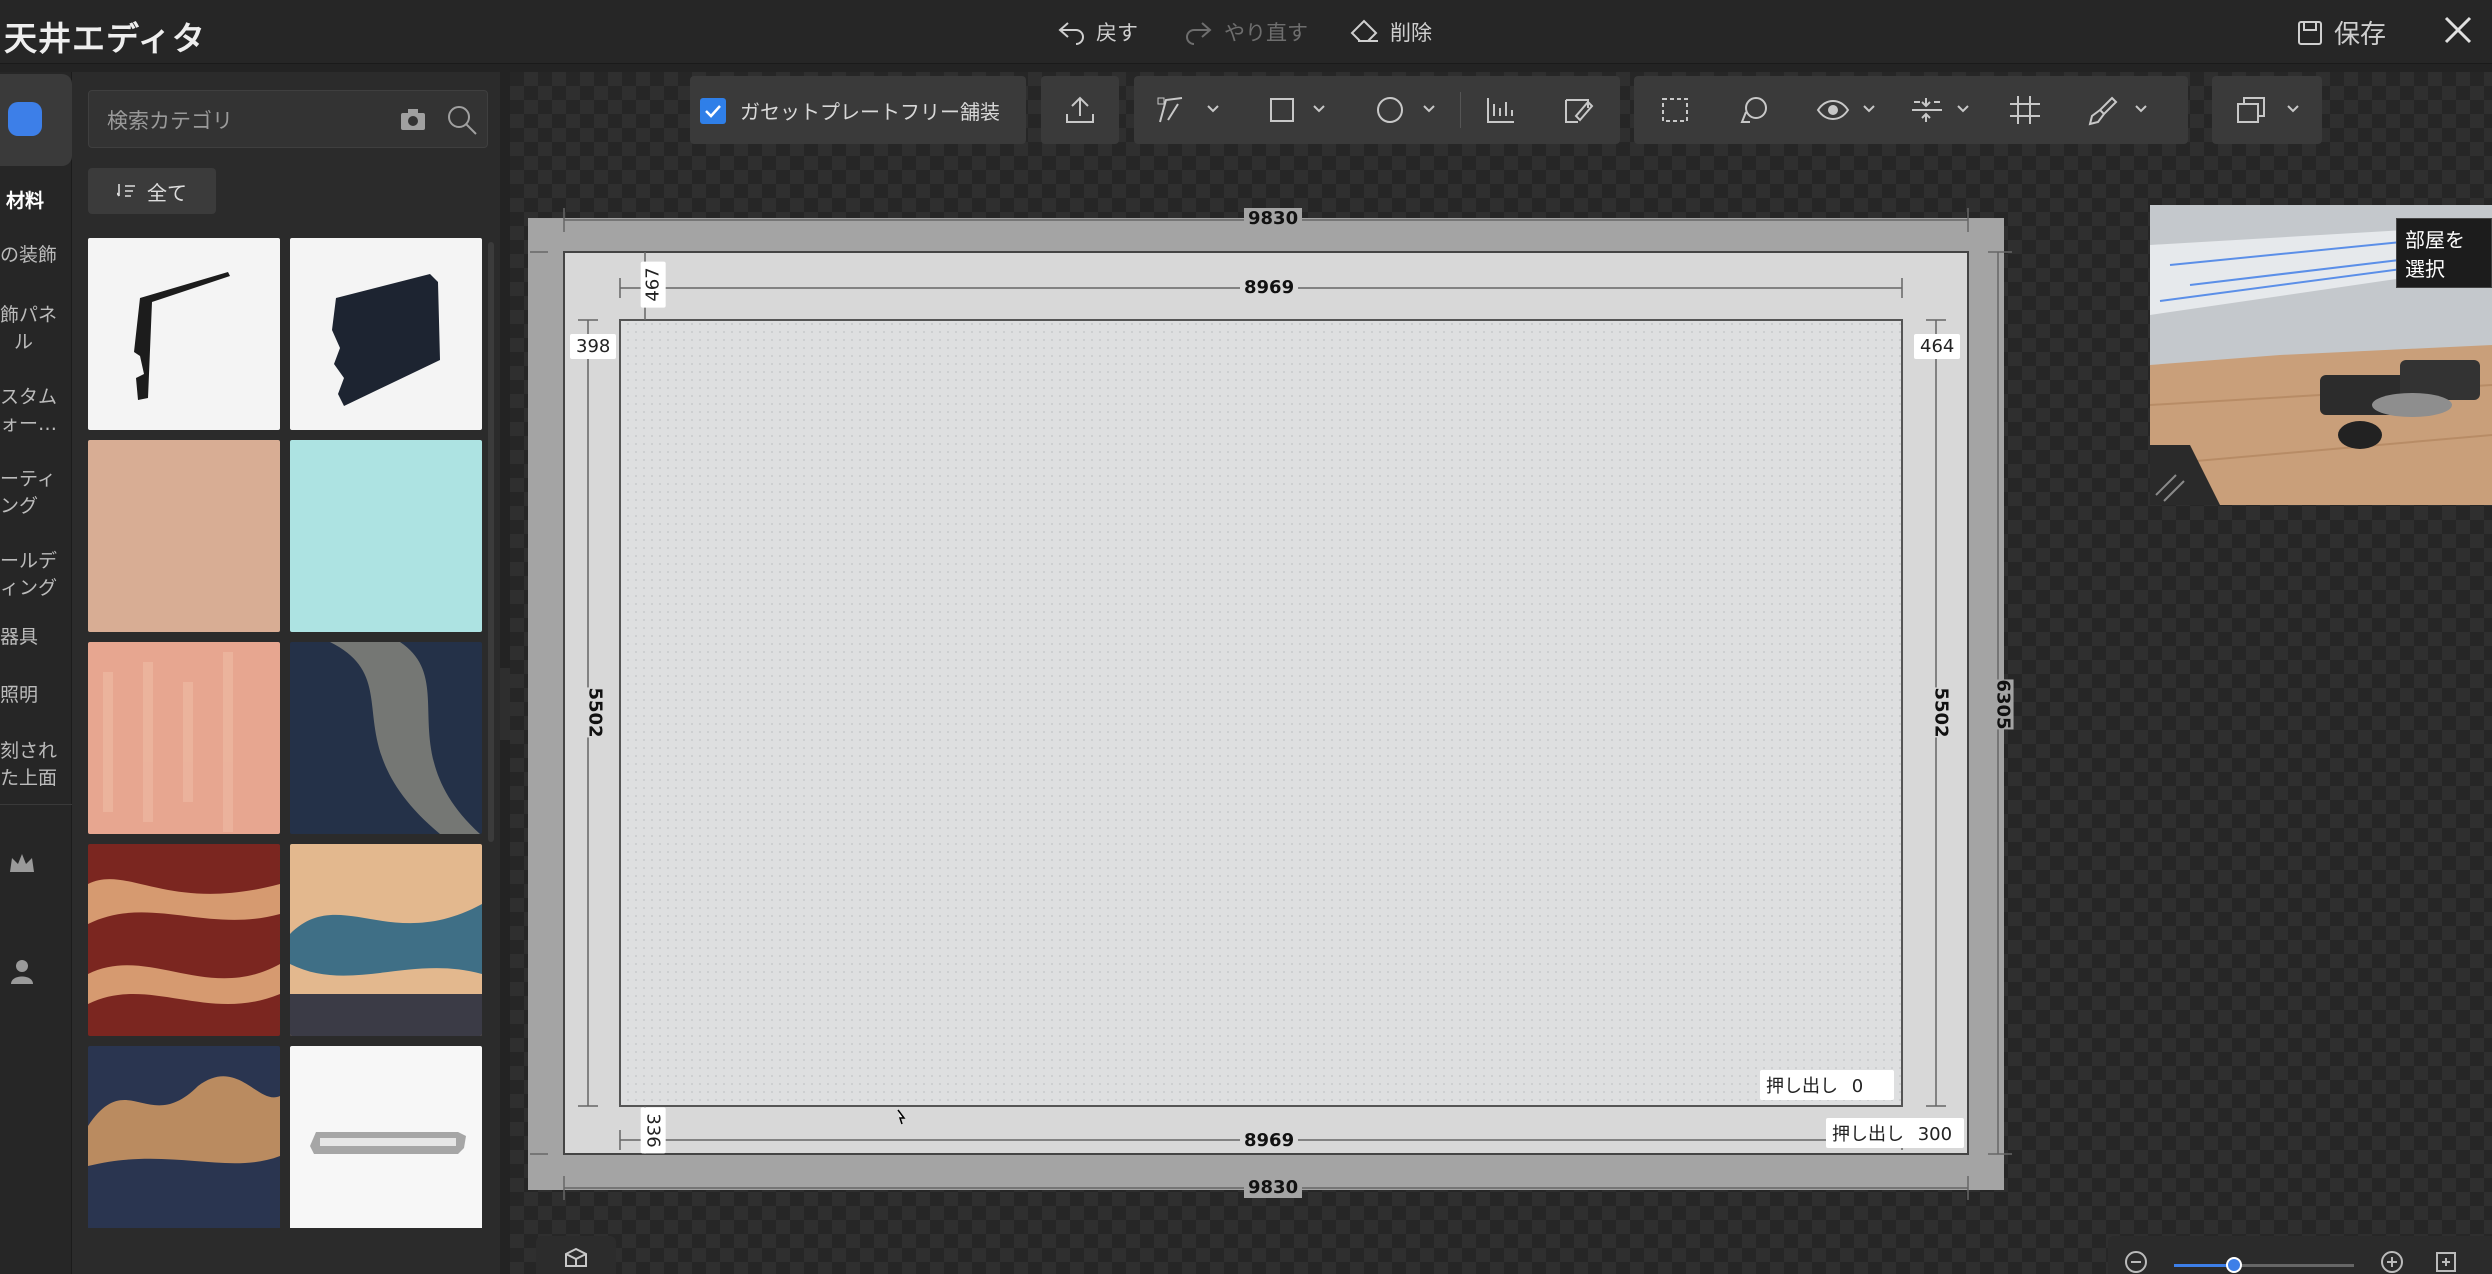 Image resolution: width=2492 pixels, height=1274 pixels. Describe the element at coordinates (2003, 704) in the screenshot. I see `dim-outer-right: 6305` at that location.